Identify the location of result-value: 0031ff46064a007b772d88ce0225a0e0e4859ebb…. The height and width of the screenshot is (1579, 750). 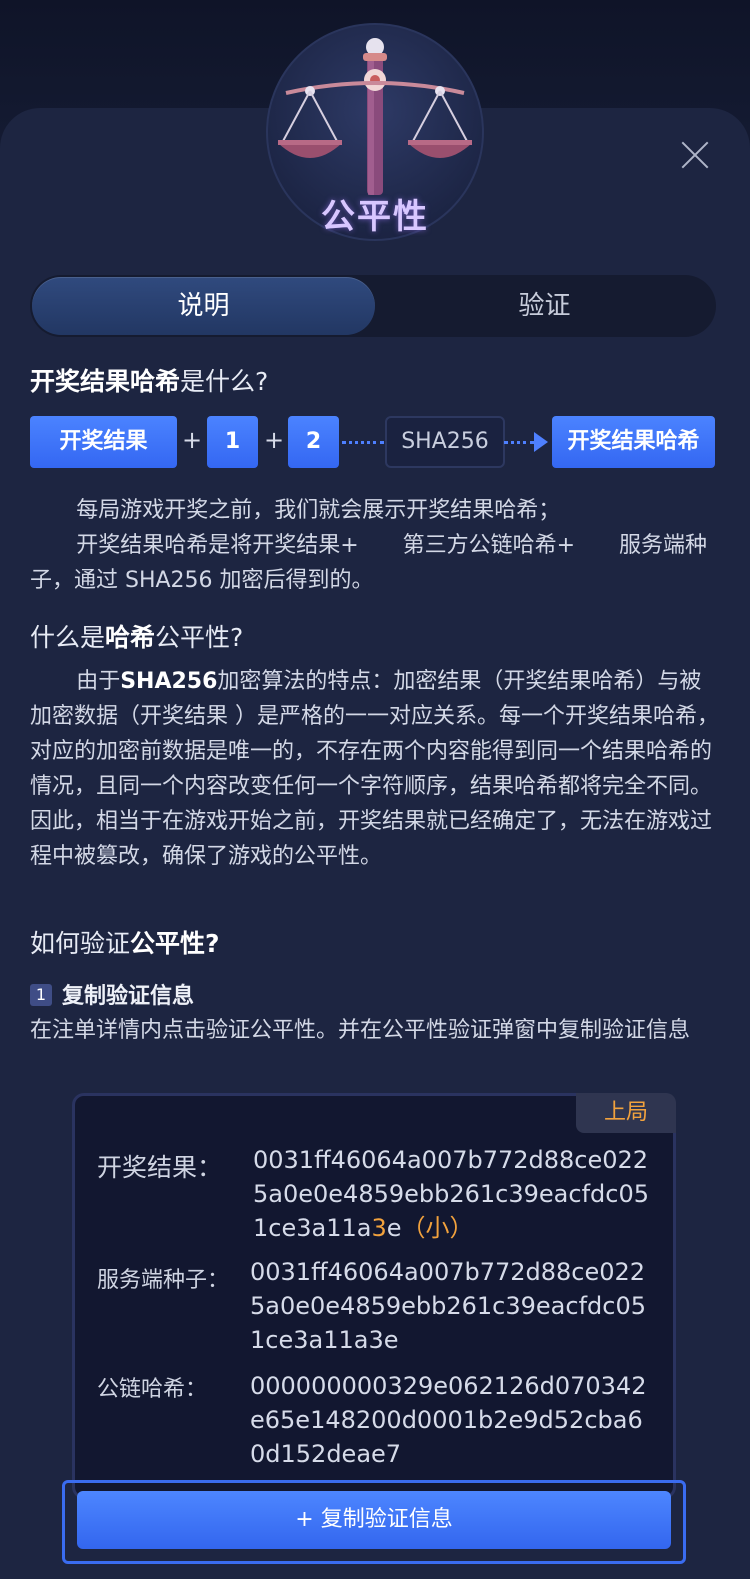
(451, 1194).